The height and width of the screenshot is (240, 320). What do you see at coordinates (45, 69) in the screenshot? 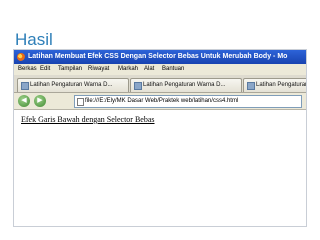
I see `menu-item-edit: Edit` at bounding box center [45, 69].